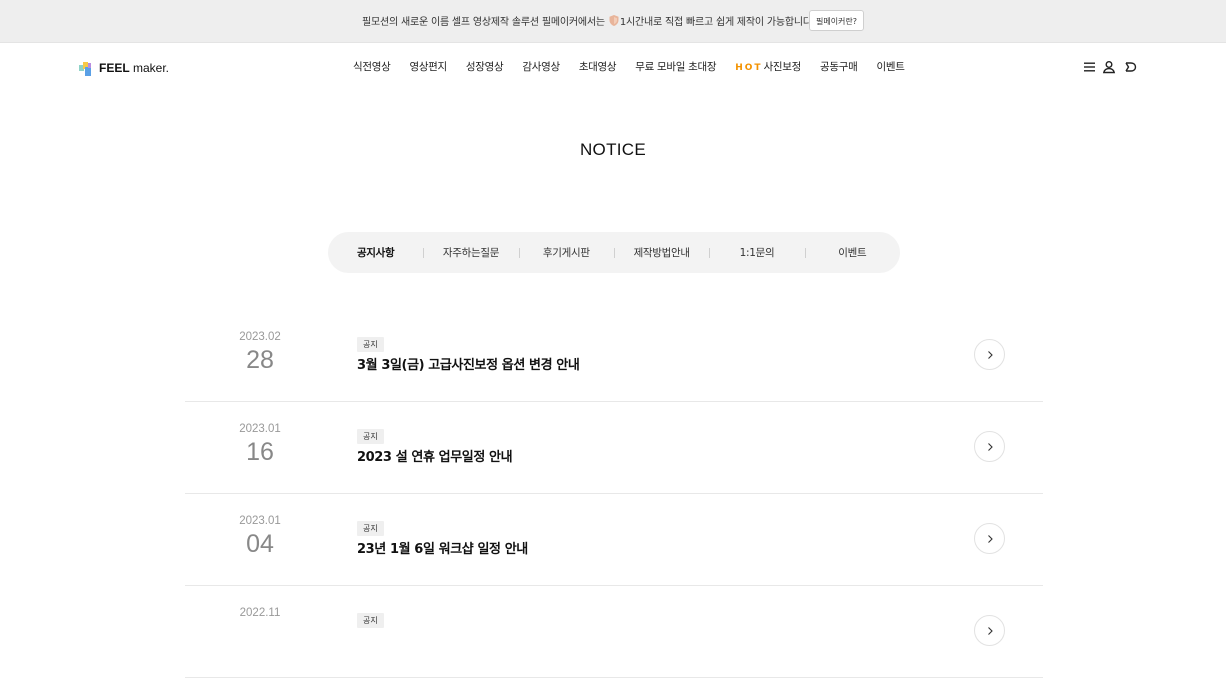 The width and height of the screenshot is (1226, 678). What do you see at coordinates (749, 68) in the screenshot?
I see `hot-badge: HOT` at bounding box center [749, 68].